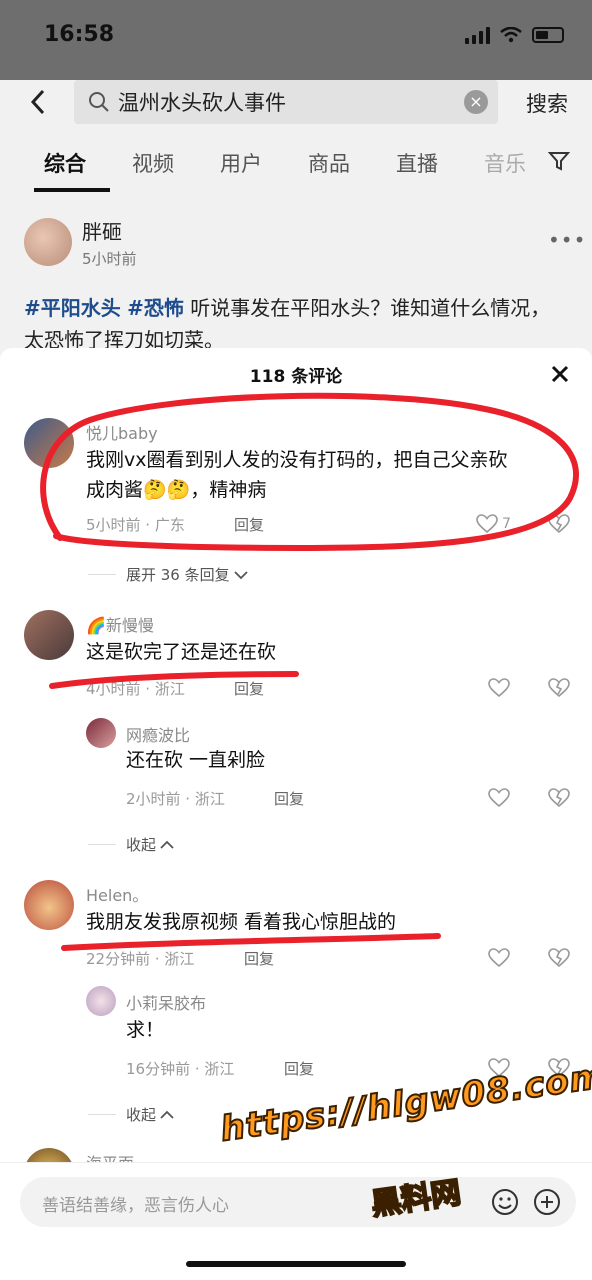  I want to click on search-input: 温州水头砍人事件 ×, so click(286, 102).